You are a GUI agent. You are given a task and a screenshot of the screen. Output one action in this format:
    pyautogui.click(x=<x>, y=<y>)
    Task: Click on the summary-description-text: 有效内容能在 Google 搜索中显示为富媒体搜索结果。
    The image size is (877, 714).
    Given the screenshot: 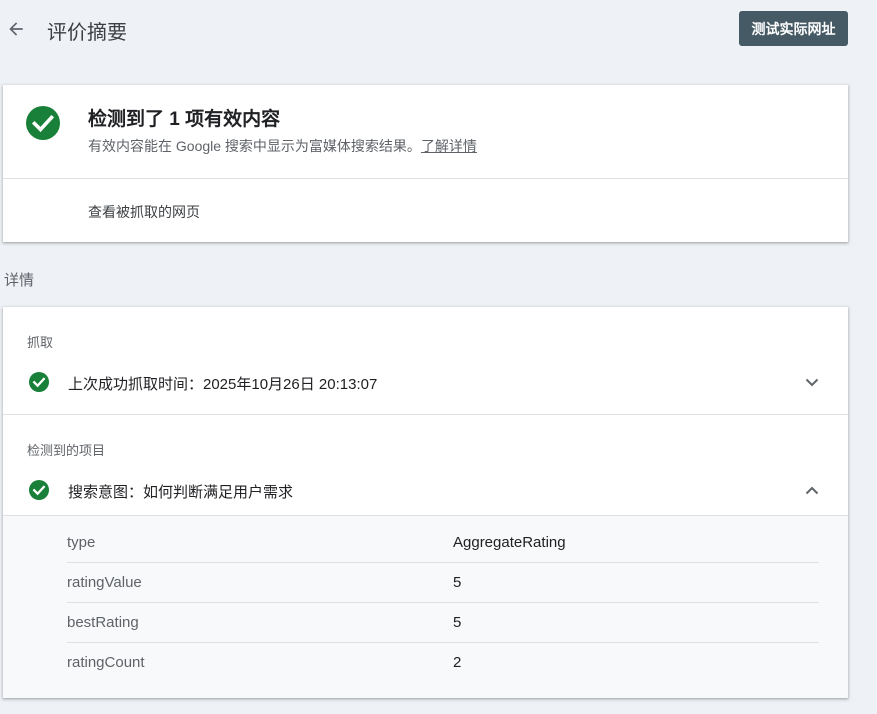 What is the action you would take?
    pyautogui.click(x=254, y=146)
    